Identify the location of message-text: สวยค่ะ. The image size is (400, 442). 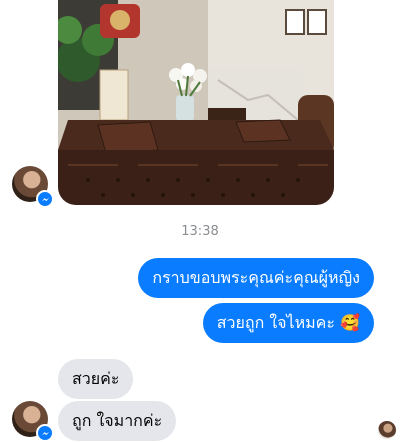
(96, 378).